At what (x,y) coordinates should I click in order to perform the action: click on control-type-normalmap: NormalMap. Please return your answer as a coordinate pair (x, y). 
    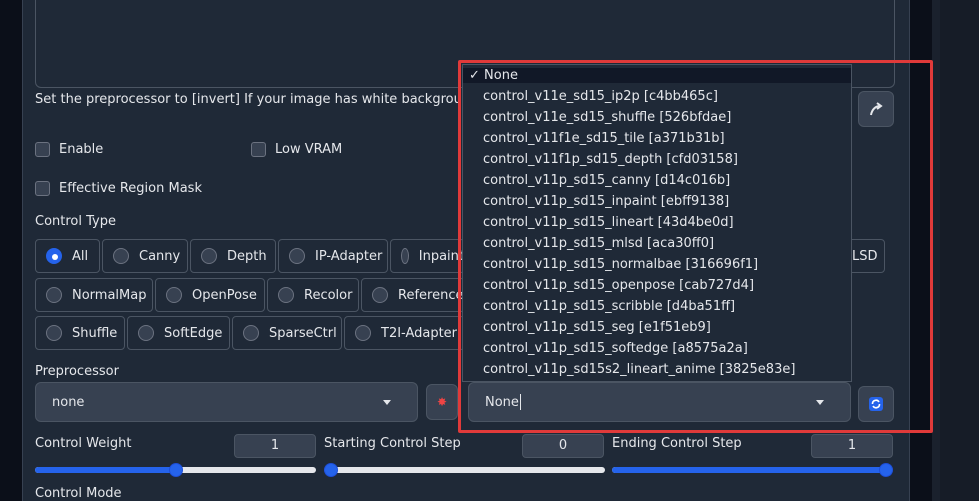
    Looking at the image, I should click on (94, 295).